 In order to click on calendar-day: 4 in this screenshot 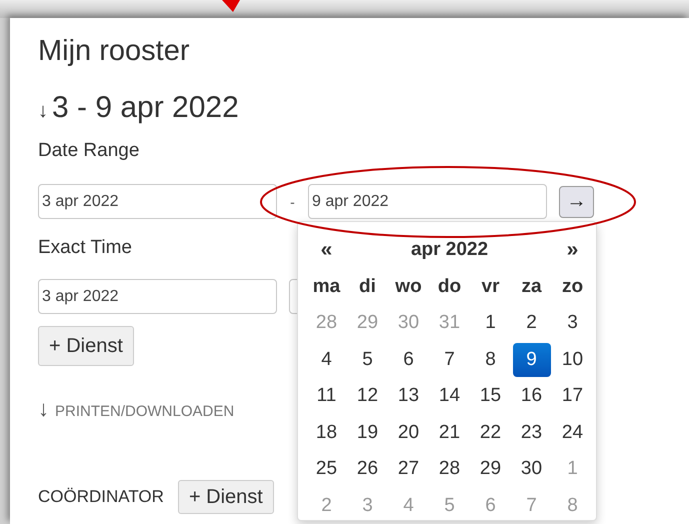, I will do `click(327, 359)`.